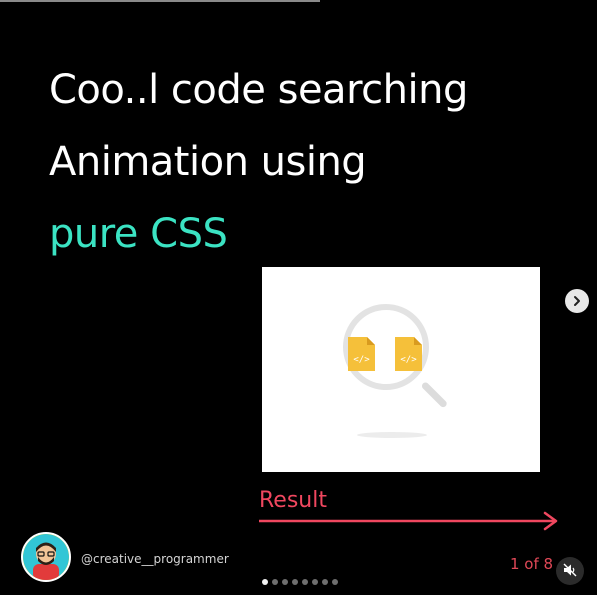 Image resolution: width=597 pixels, height=595 pixels. Describe the element at coordinates (293, 500) in the screenshot. I see `result-label: Result` at that location.